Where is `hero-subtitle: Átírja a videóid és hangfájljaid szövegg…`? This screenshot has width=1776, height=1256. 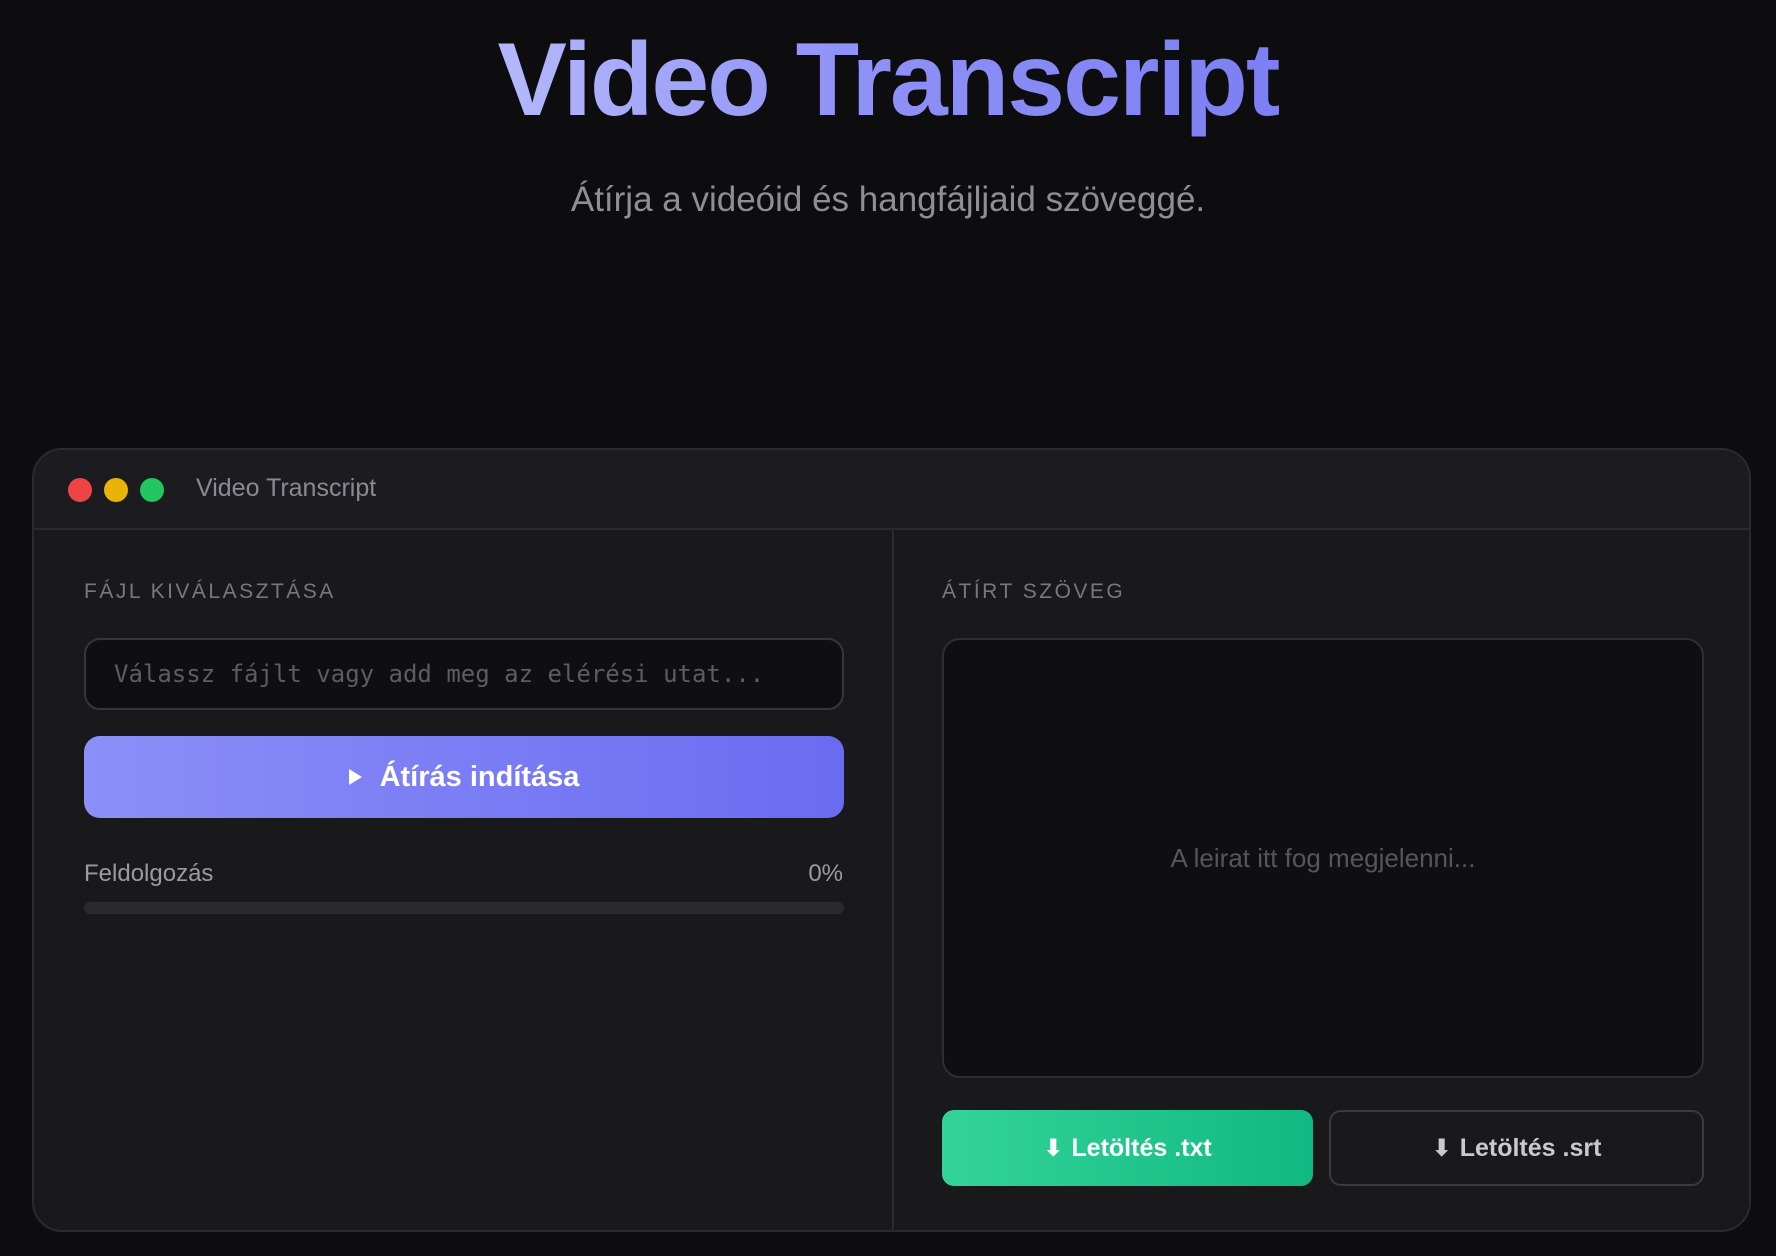 hero-subtitle: Átírja a videóid és hangfájljaid szövegg… is located at coordinates (888, 199).